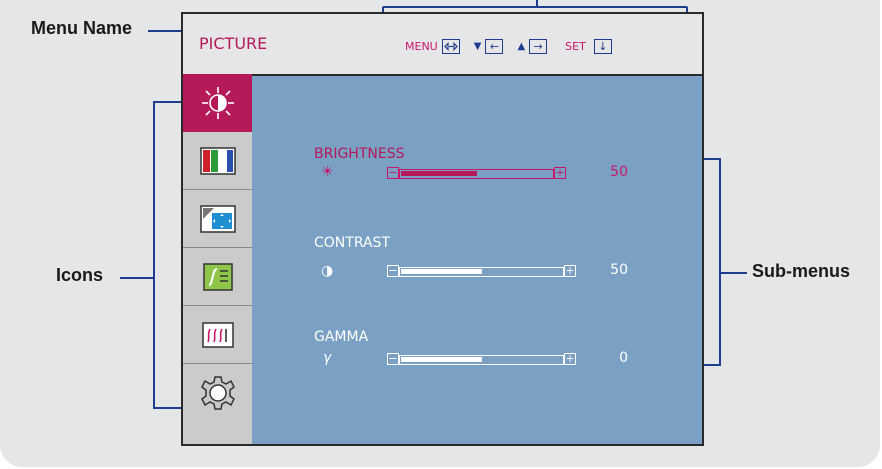 The height and width of the screenshot is (469, 882). I want to click on callout-icons: Icons, so click(80, 275).